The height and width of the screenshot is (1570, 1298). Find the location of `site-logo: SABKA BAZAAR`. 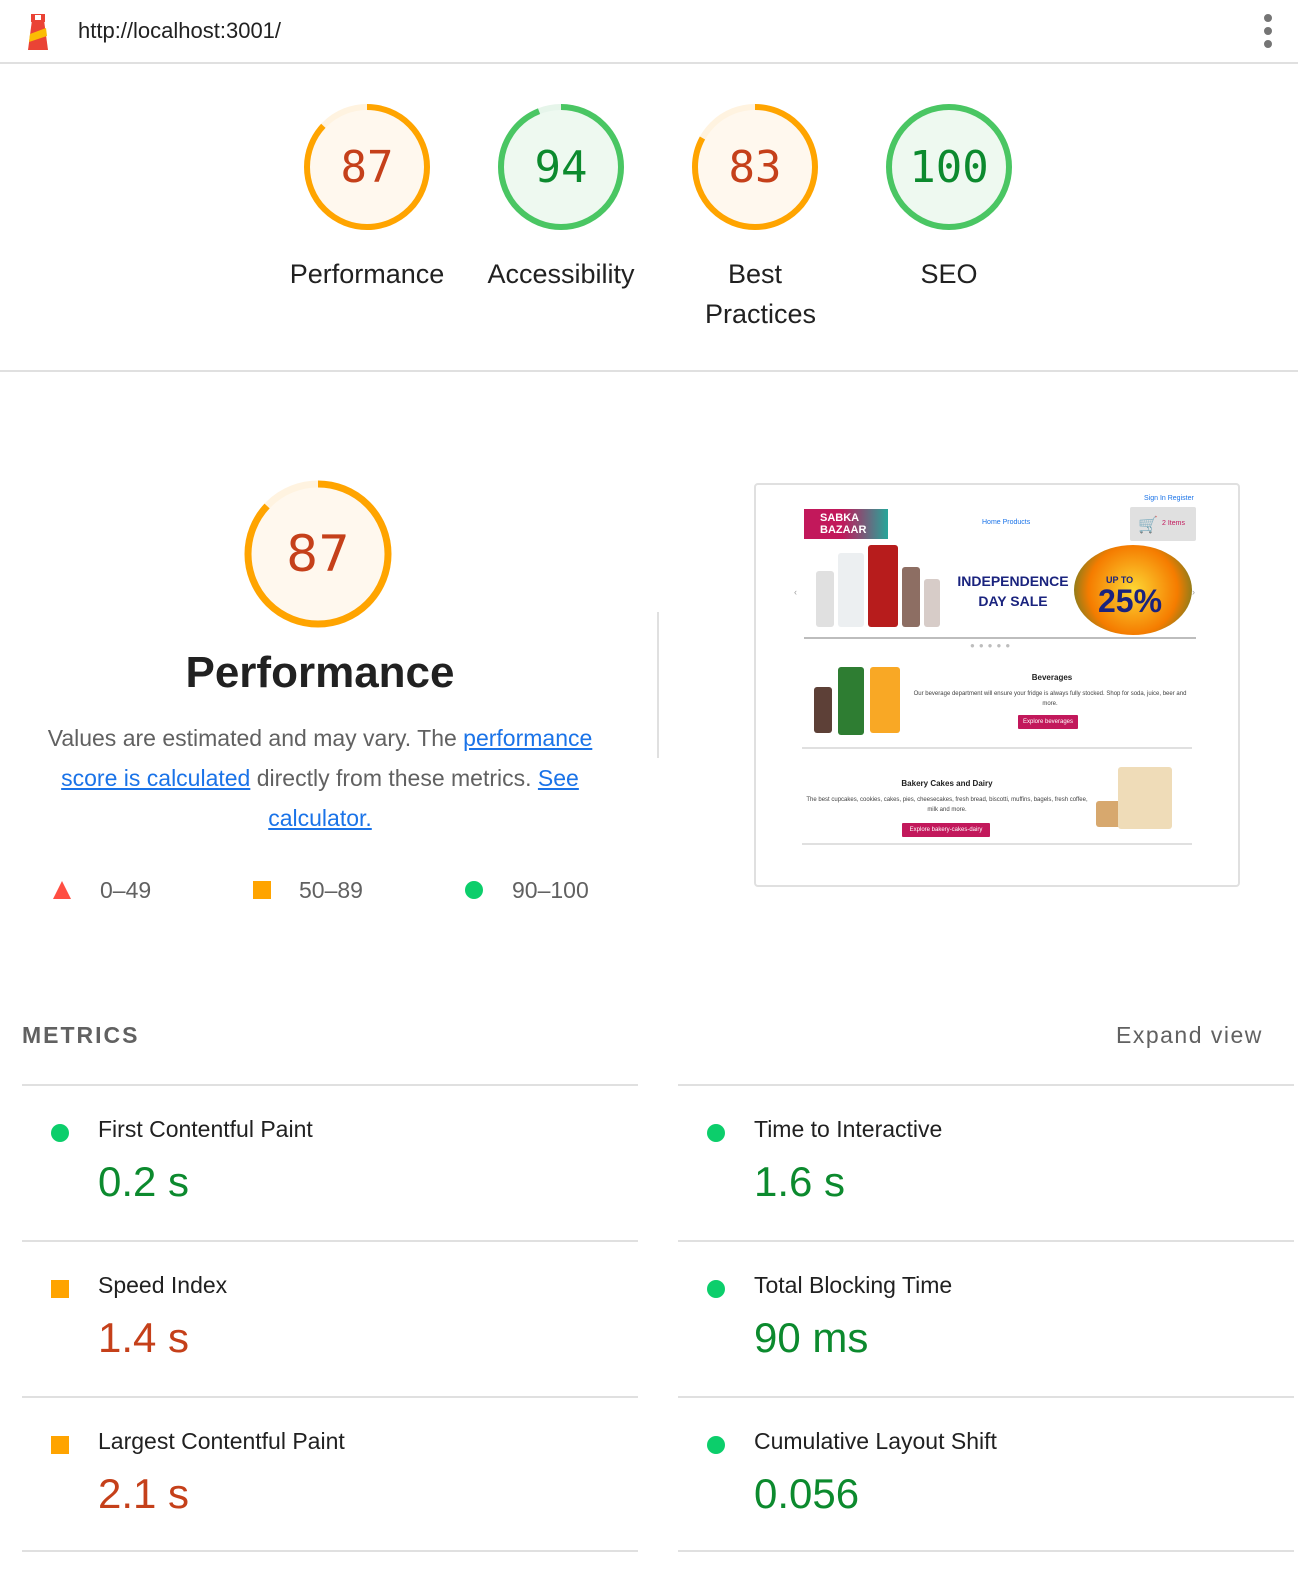

site-logo: SABKA BAZAAR is located at coordinates (846, 524).